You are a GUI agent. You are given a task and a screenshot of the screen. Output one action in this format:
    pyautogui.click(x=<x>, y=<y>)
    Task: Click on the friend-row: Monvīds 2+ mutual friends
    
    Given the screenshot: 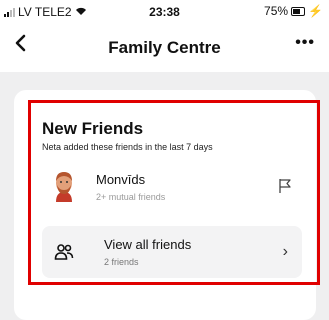 What is the action you would take?
    pyautogui.click(x=172, y=188)
    